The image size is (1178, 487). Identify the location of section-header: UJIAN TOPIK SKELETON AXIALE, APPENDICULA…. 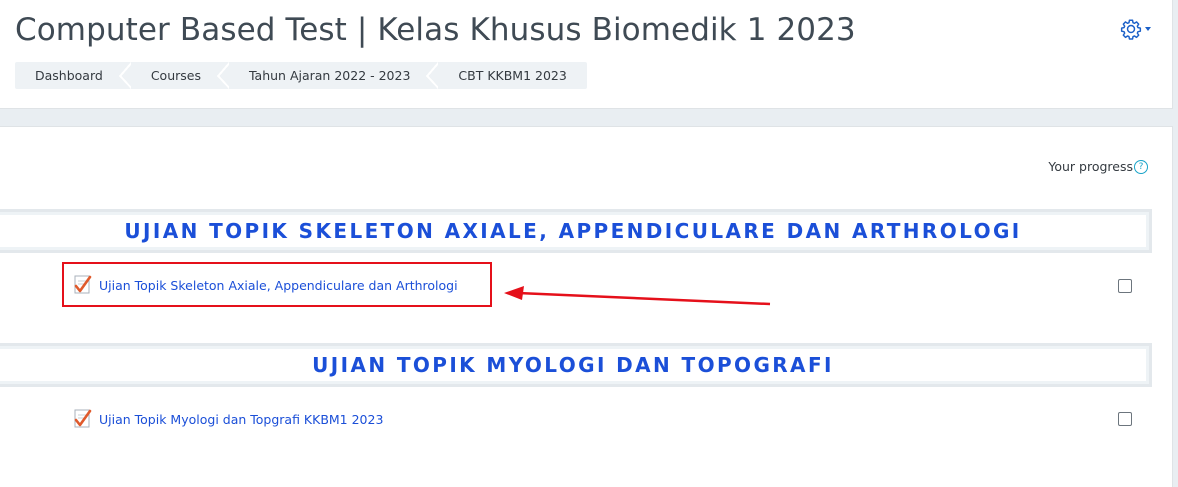
(576, 231).